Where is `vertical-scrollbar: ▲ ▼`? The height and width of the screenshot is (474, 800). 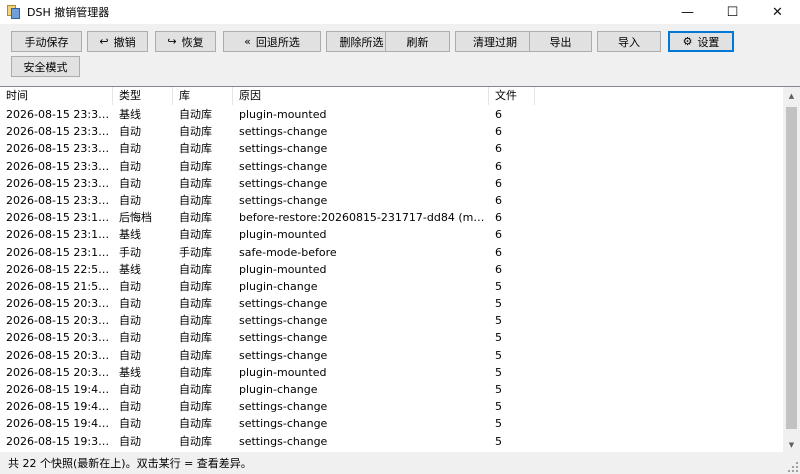
vertical-scrollbar: ▲ ▼ is located at coordinates (791, 269).